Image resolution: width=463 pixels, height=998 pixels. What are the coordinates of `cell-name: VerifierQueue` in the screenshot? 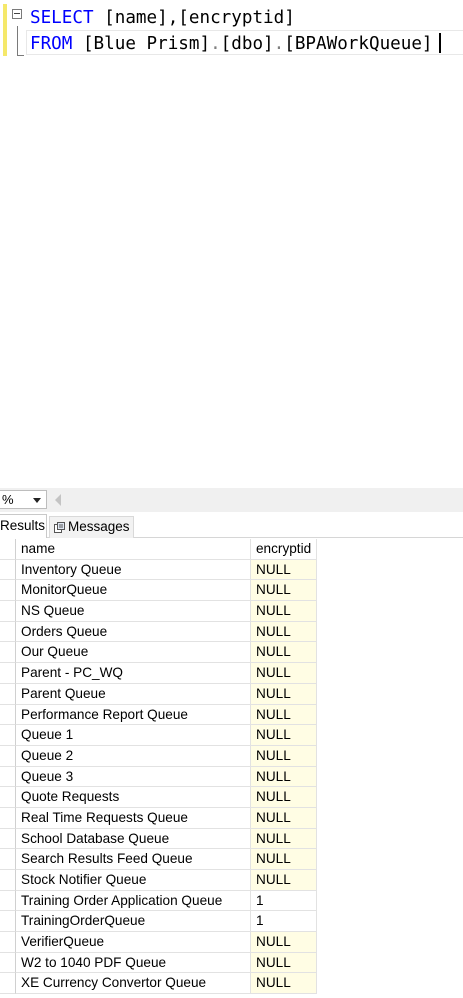 It's located at (133, 942).